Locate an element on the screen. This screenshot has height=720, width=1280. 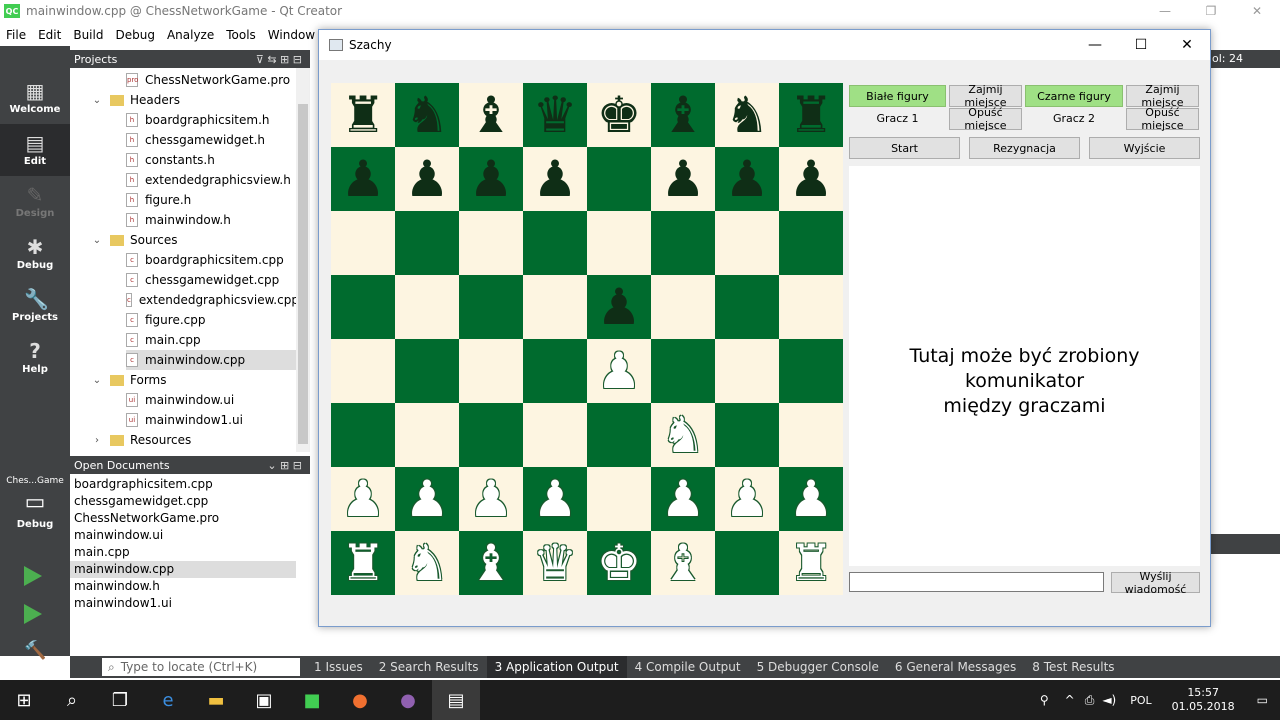
open-document-item: ChessNetworkGame.pro is located at coordinates (183, 518).